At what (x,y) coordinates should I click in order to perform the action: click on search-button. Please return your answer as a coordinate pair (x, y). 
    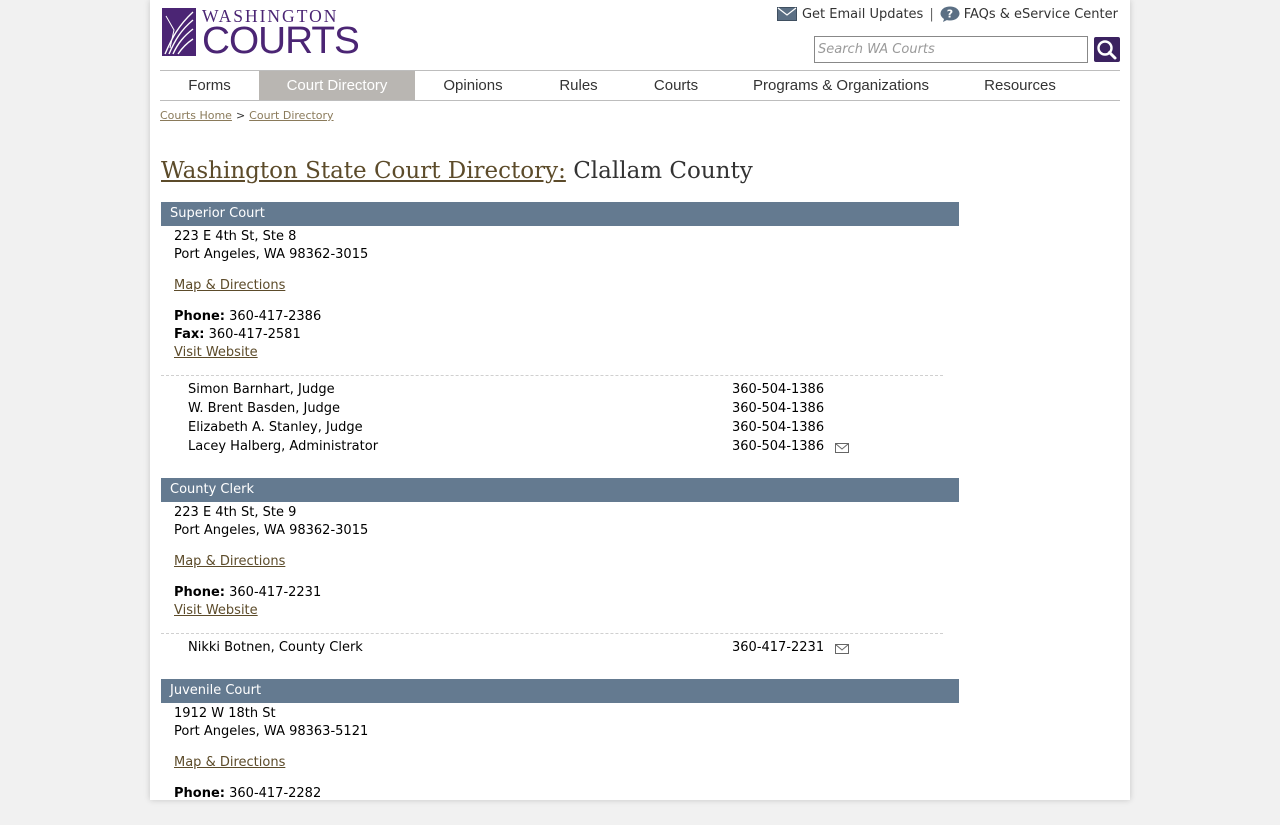
    Looking at the image, I should click on (1107, 49).